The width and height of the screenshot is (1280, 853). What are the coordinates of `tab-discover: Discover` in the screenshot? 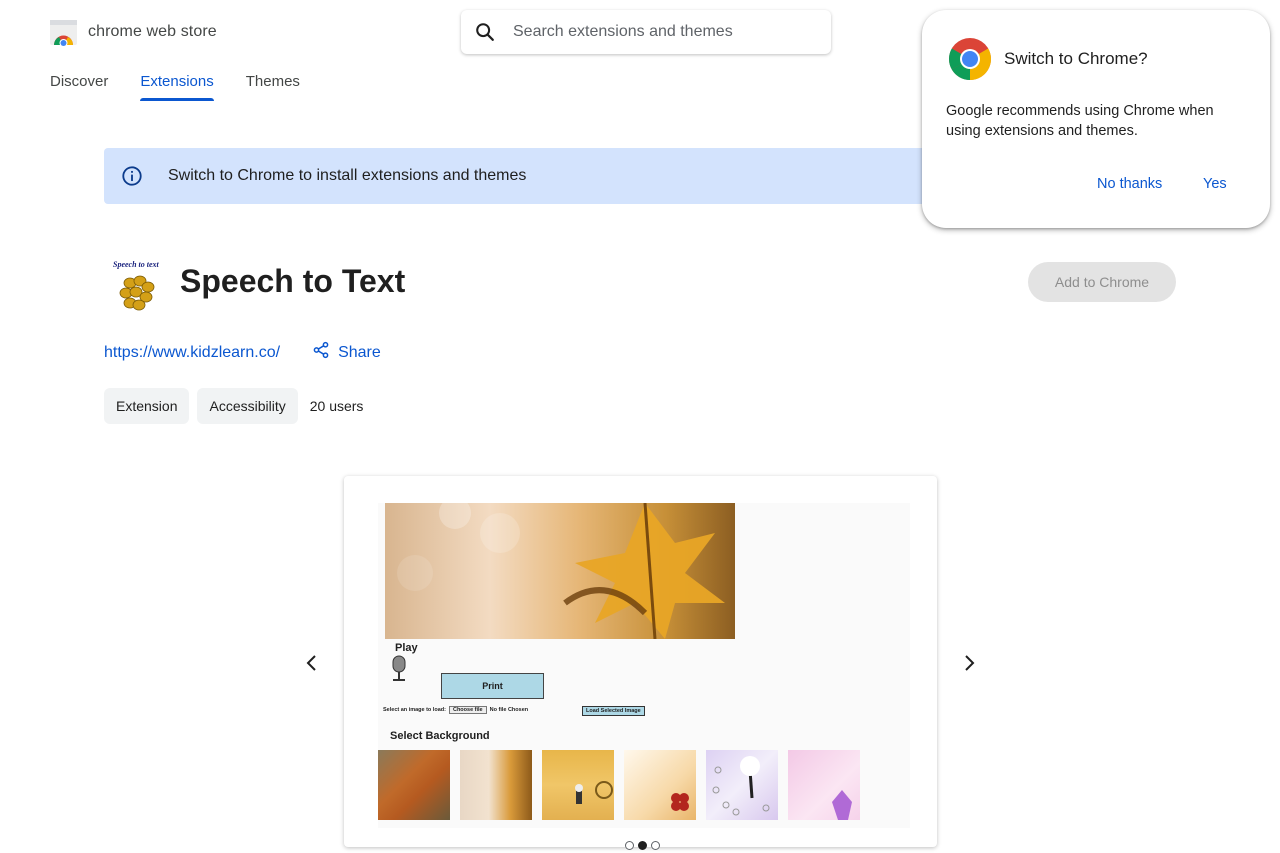 It's located at (79, 87).